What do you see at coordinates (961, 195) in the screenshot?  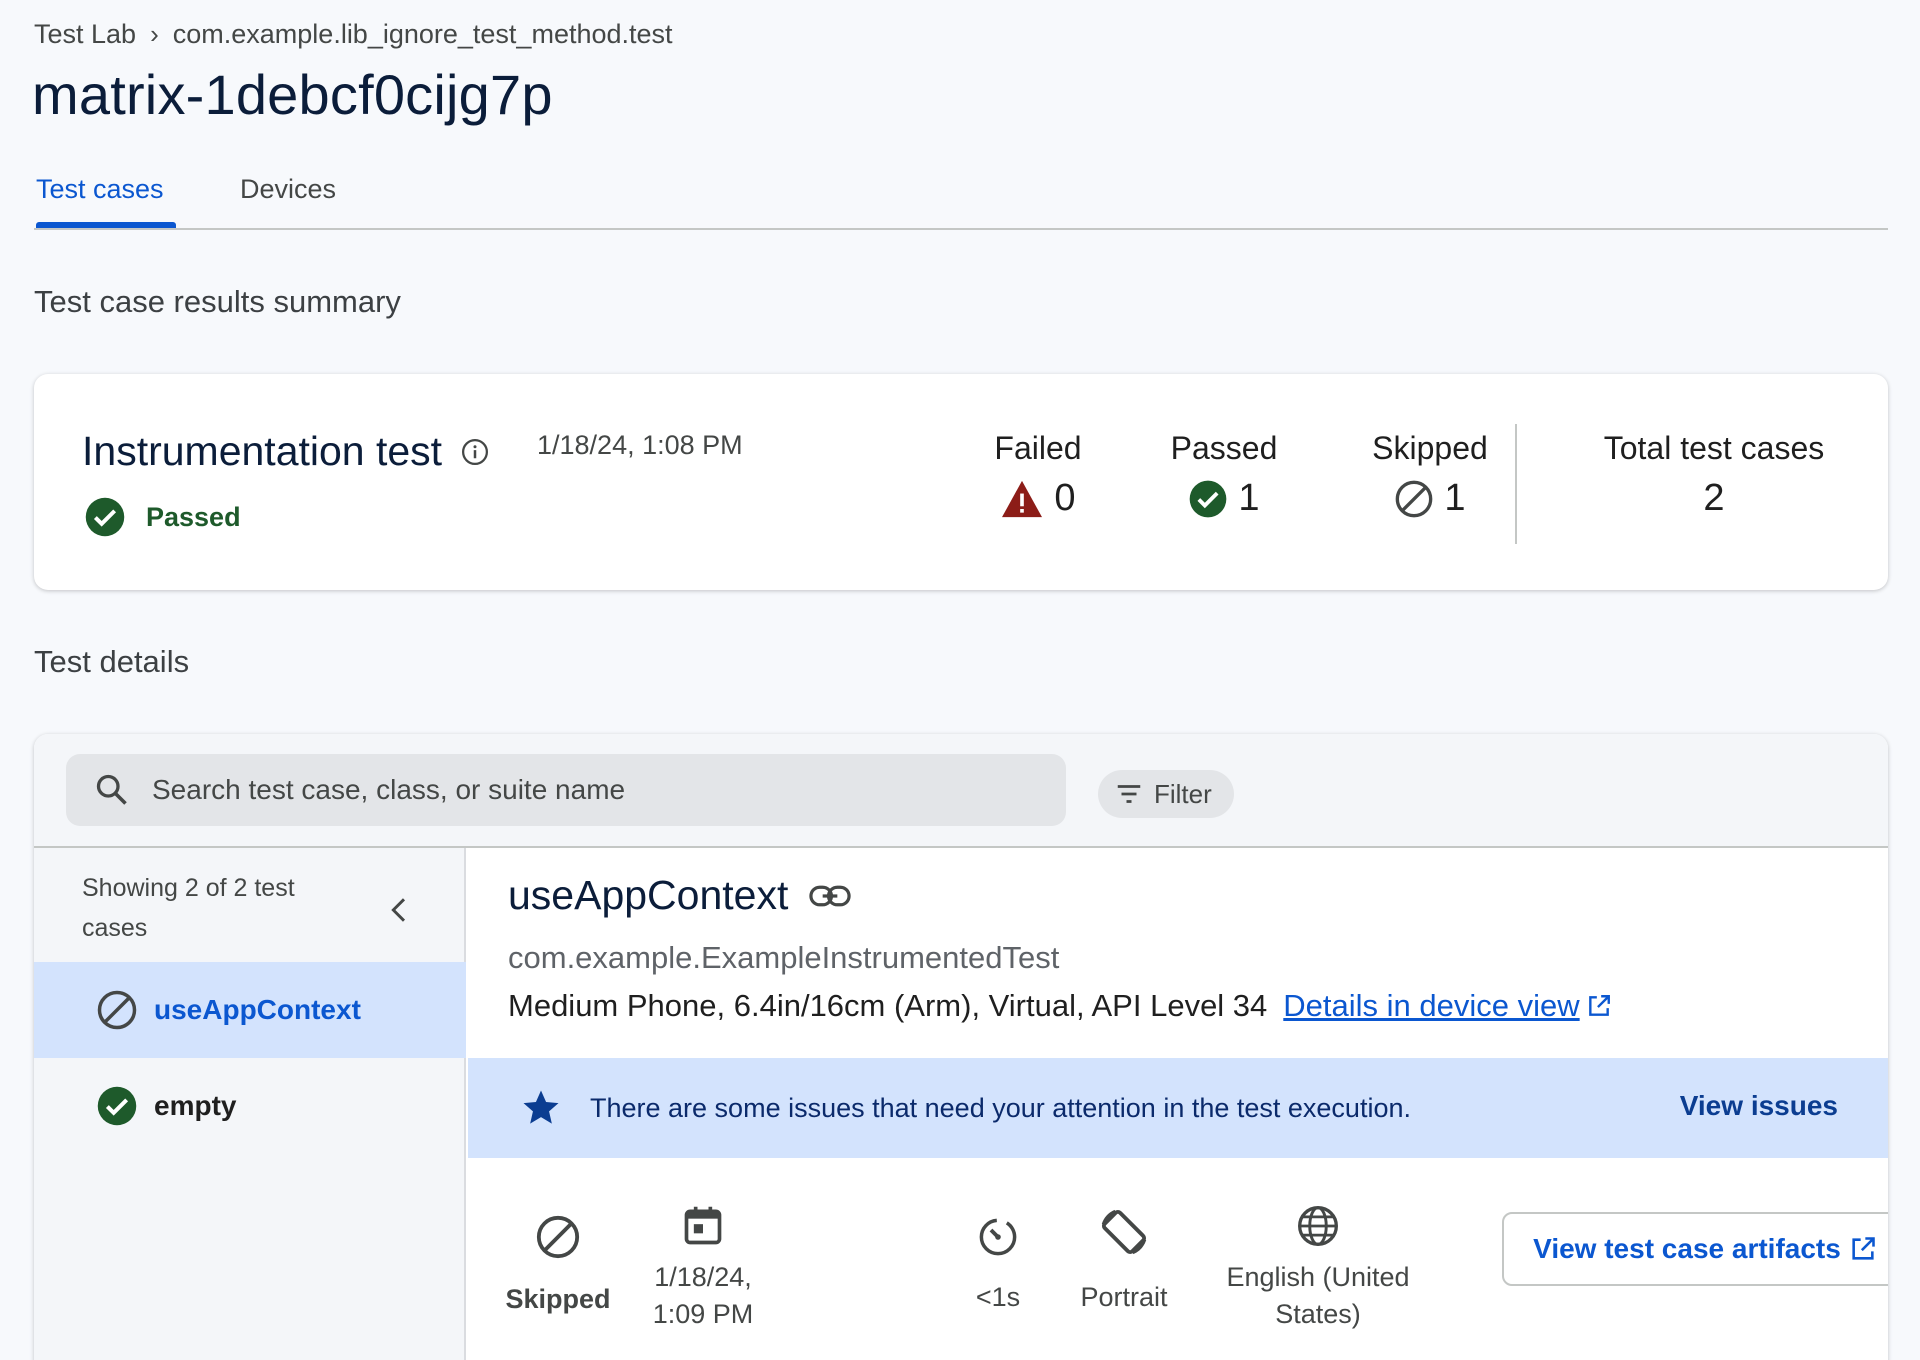 I see `tab-bar: Test cases Devices` at bounding box center [961, 195].